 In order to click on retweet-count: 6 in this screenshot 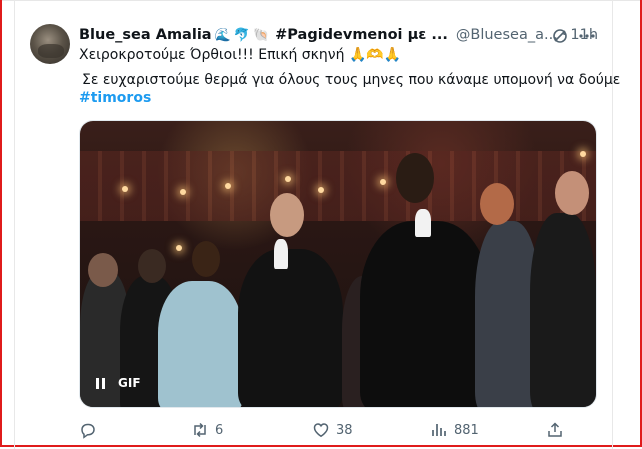, I will do `click(219, 430)`.